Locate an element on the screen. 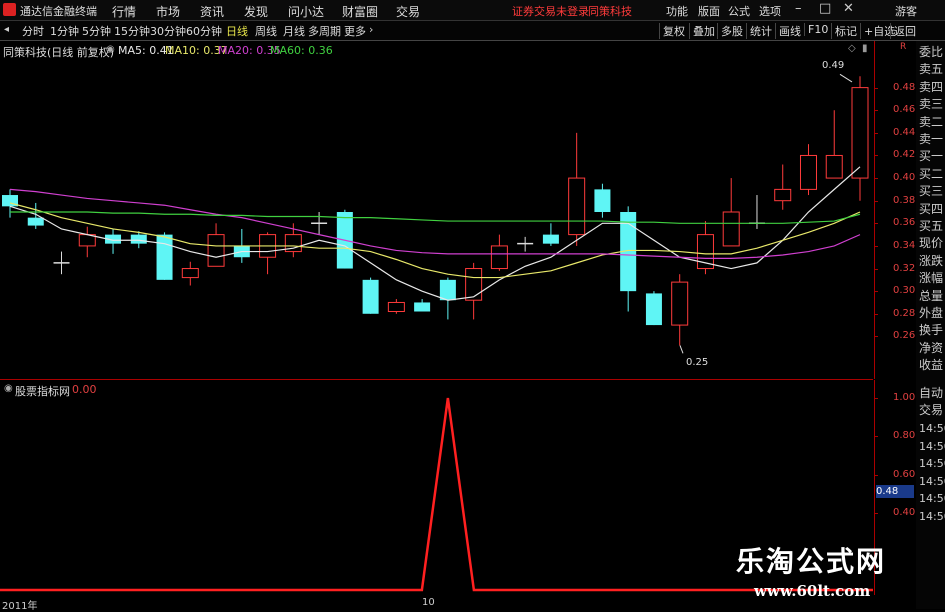 The width and height of the screenshot is (945, 612). side-item: 换手 is located at coordinates (931, 330).